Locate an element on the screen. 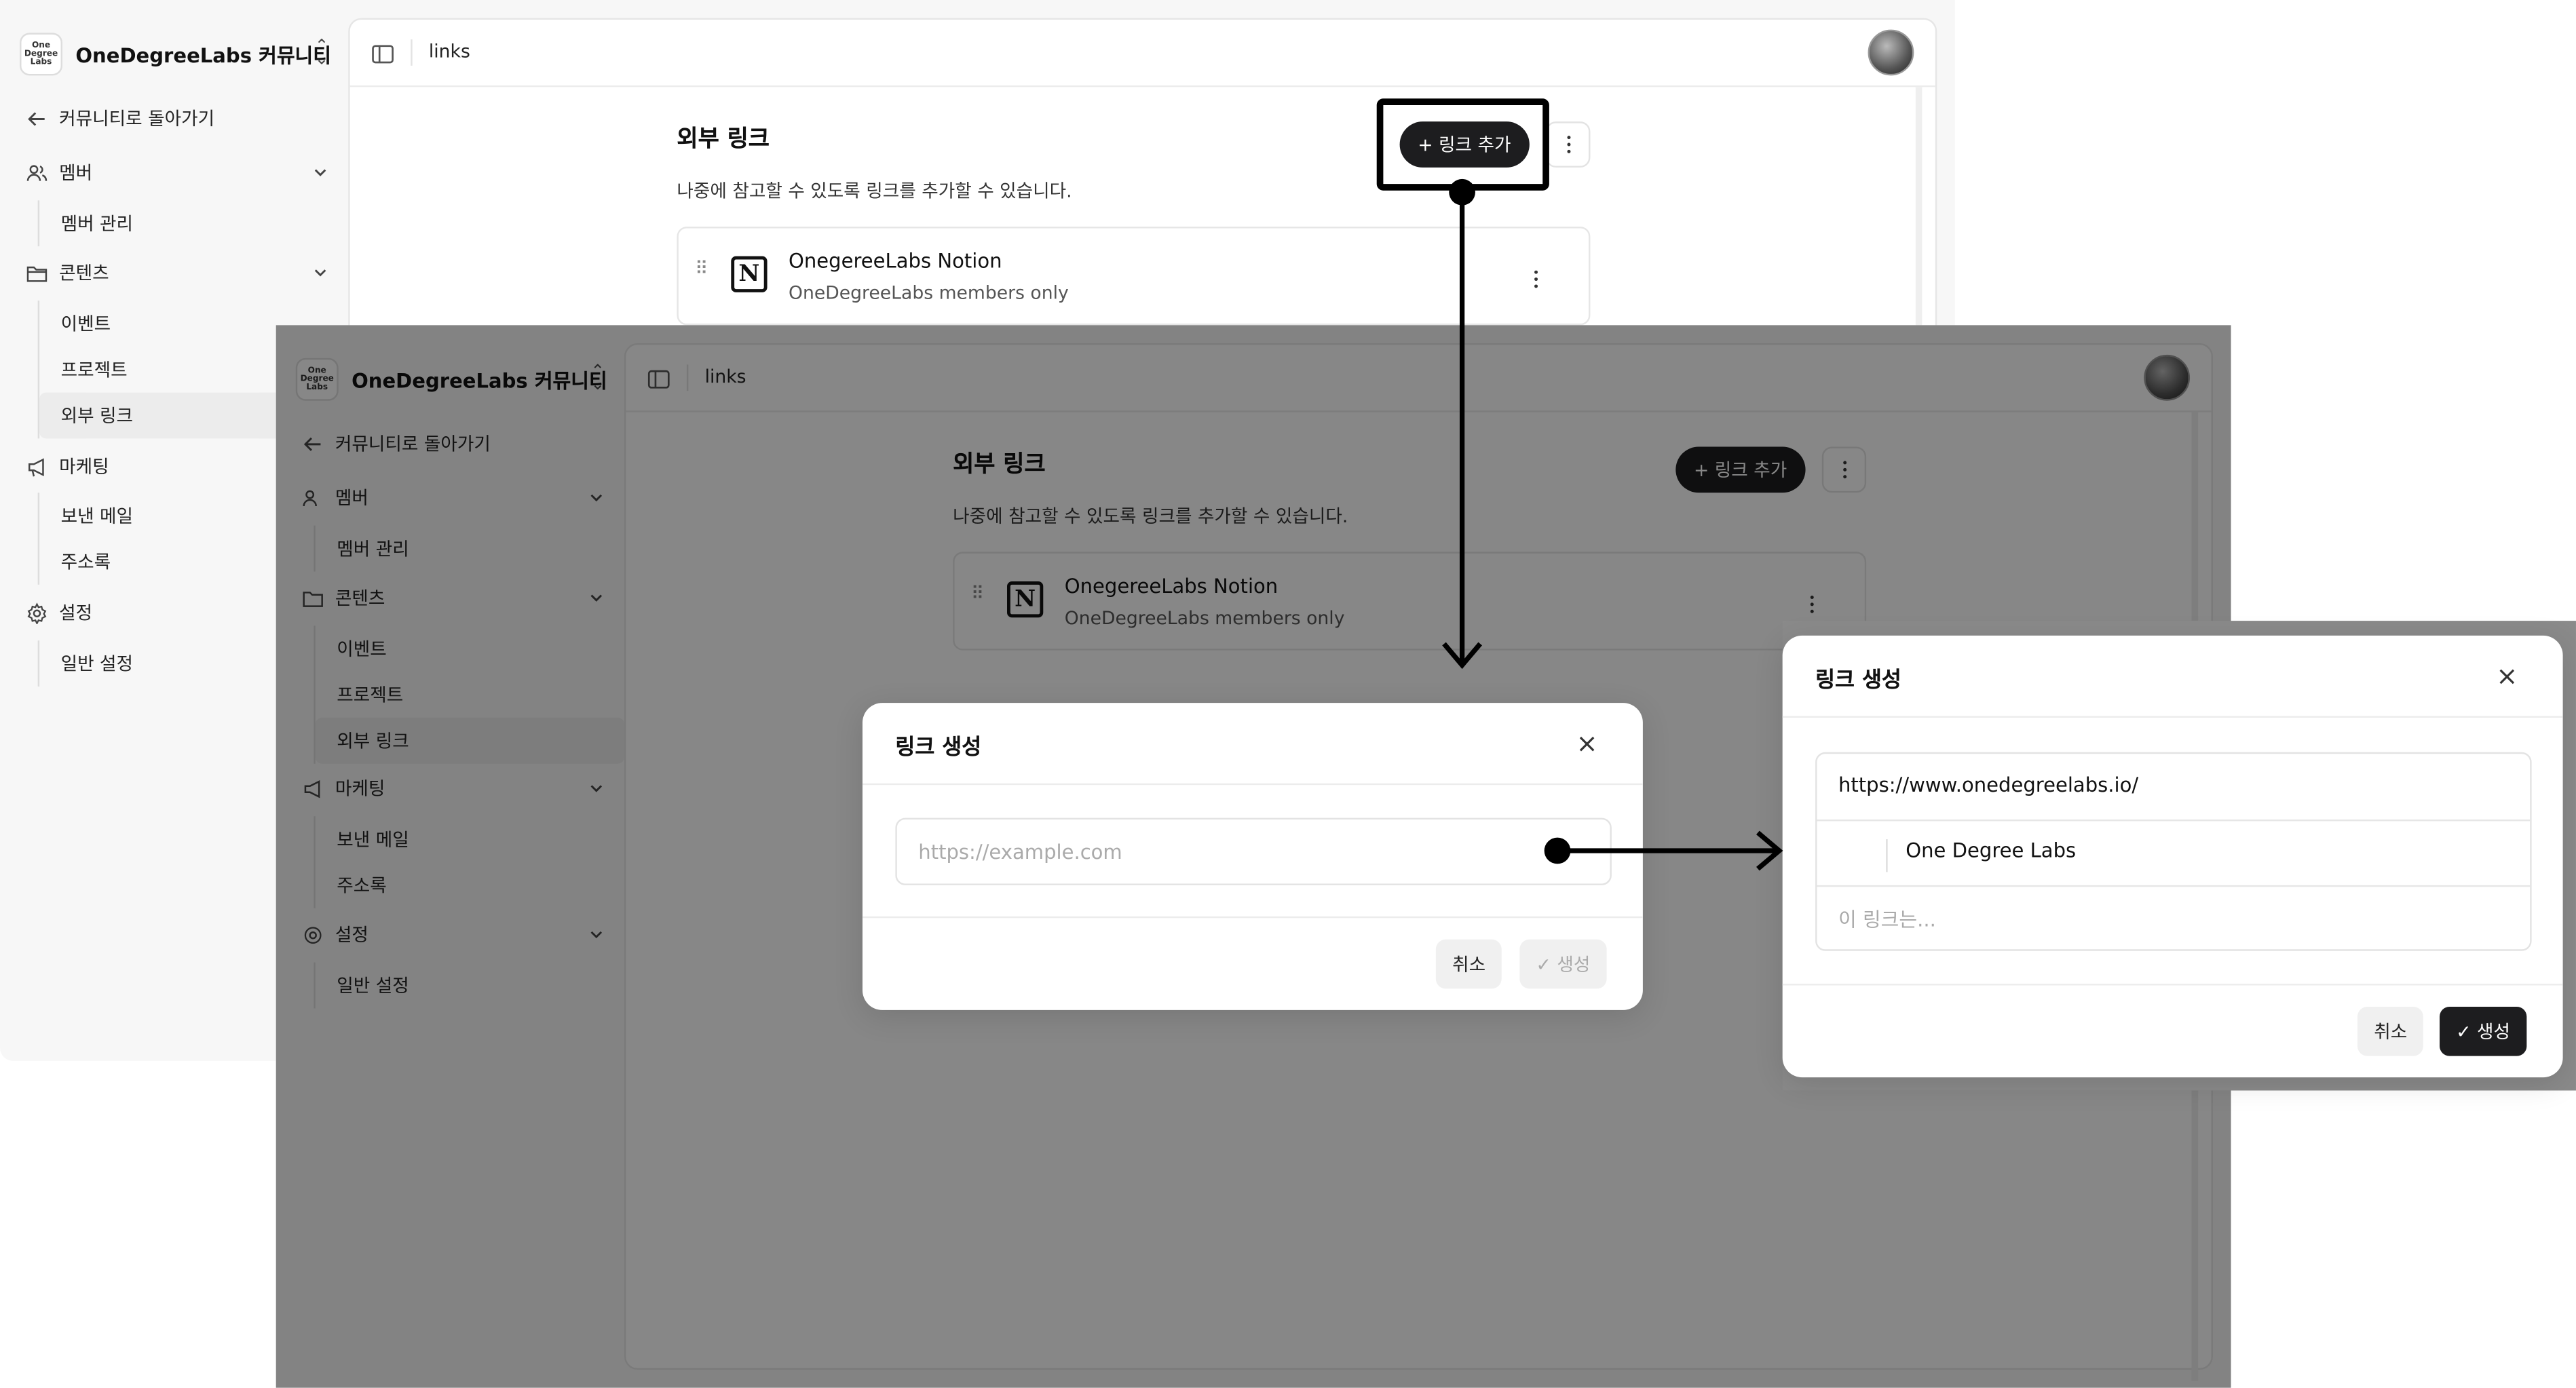 This screenshot has width=2576, height=1388. back-label: 커뮤니티로 돌아가기 is located at coordinates (137, 119).